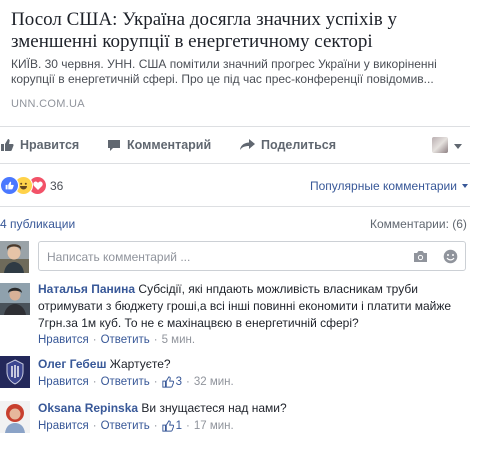  I want to click on comment-likes: 3, so click(171, 382).